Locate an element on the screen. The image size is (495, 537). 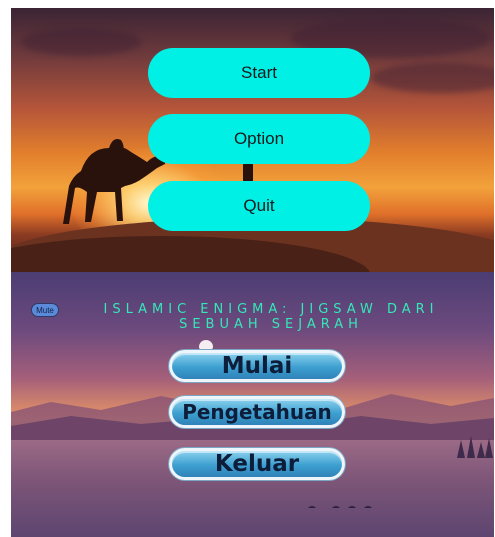
moon-icon is located at coordinates (206, 345).